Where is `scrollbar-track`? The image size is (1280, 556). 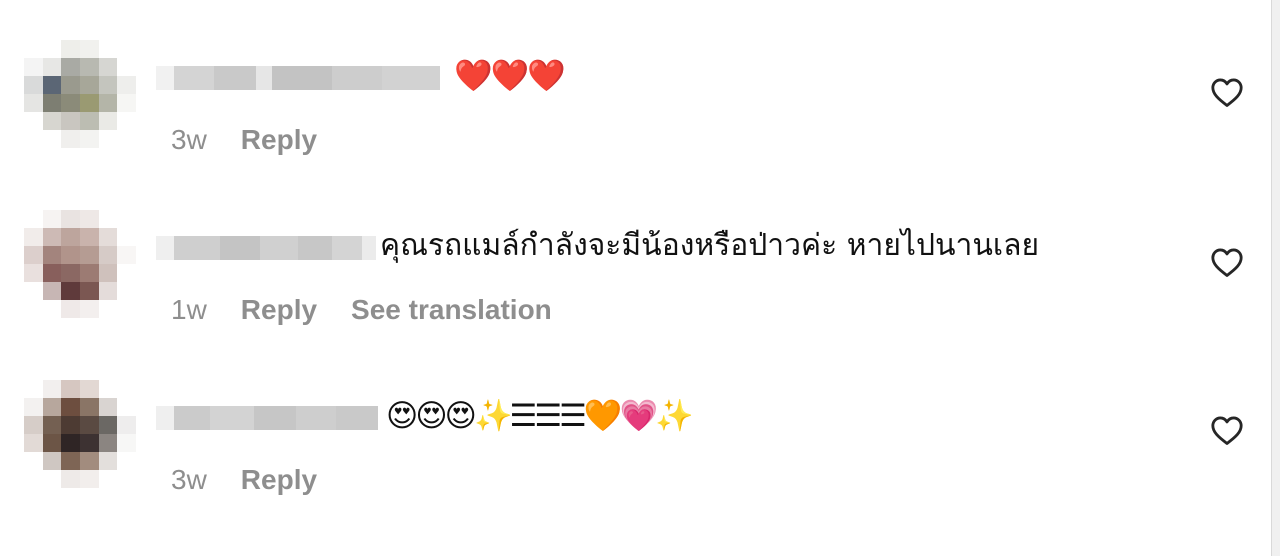 scrollbar-track is located at coordinates (1275, 278).